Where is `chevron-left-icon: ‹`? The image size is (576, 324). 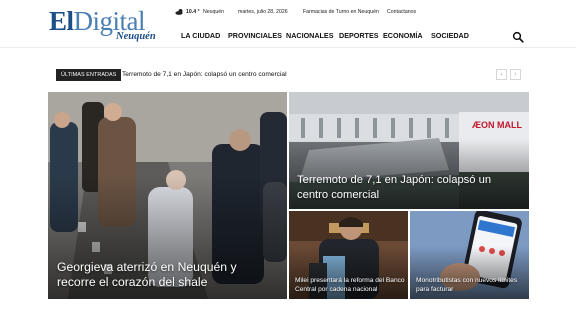 chevron-left-icon: ‹ is located at coordinates (501, 74).